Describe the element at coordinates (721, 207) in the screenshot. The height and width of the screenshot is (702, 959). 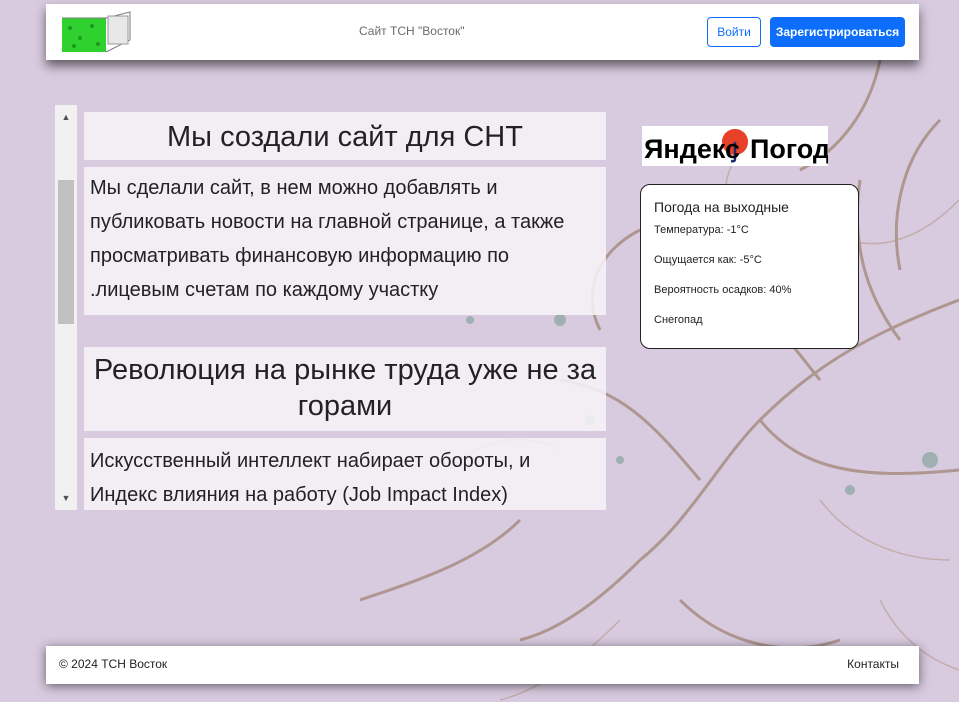
I see `weather-title: Погода на выходные` at that location.